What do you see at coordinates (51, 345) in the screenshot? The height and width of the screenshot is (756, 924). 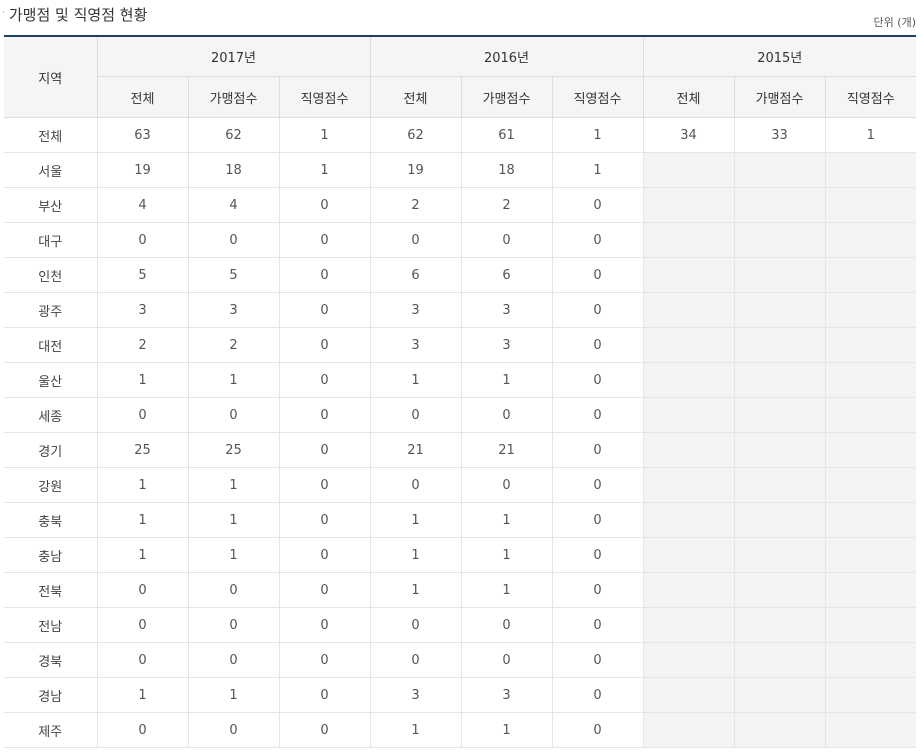 I see `region-cell: 대전` at bounding box center [51, 345].